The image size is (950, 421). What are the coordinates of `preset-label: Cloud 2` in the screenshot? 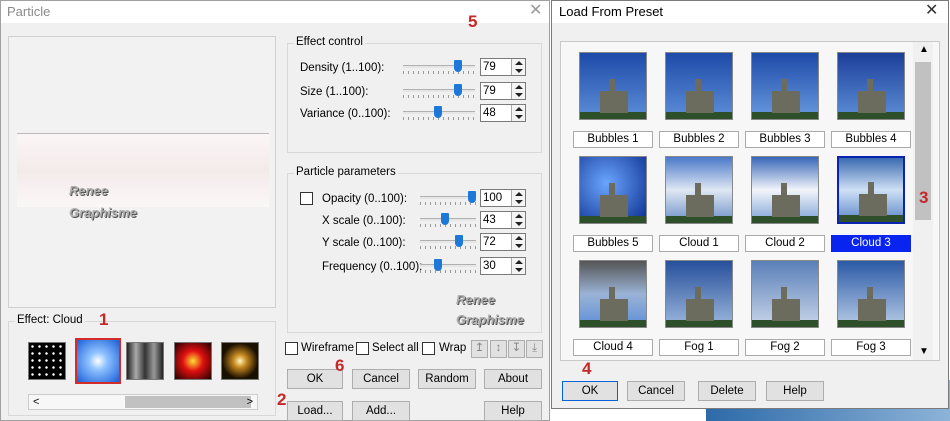 It's located at (785, 243).